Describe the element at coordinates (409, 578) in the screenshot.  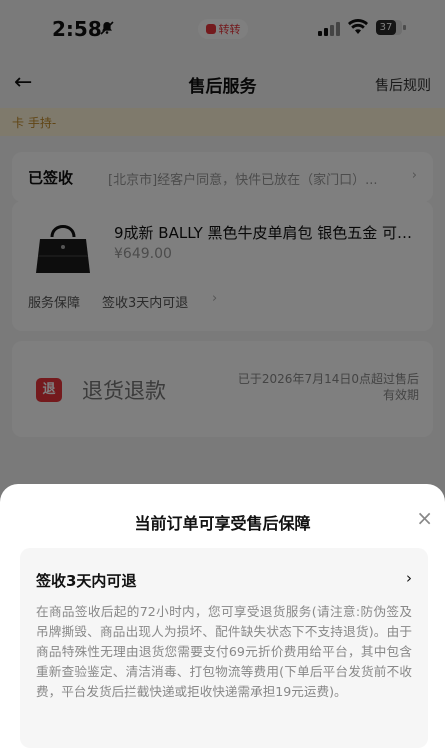
I see `chevron-right-icon: ›` at that location.